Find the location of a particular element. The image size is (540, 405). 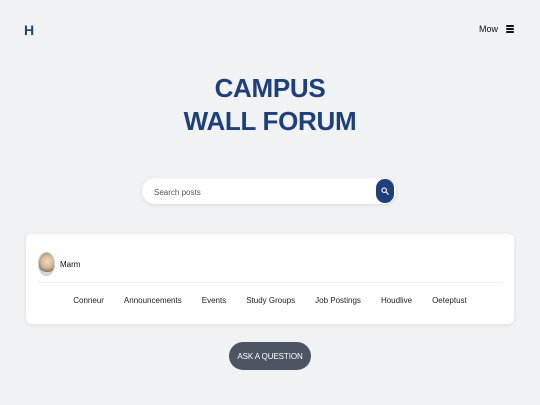

card-user: Marm is located at coordinates (59, 264).